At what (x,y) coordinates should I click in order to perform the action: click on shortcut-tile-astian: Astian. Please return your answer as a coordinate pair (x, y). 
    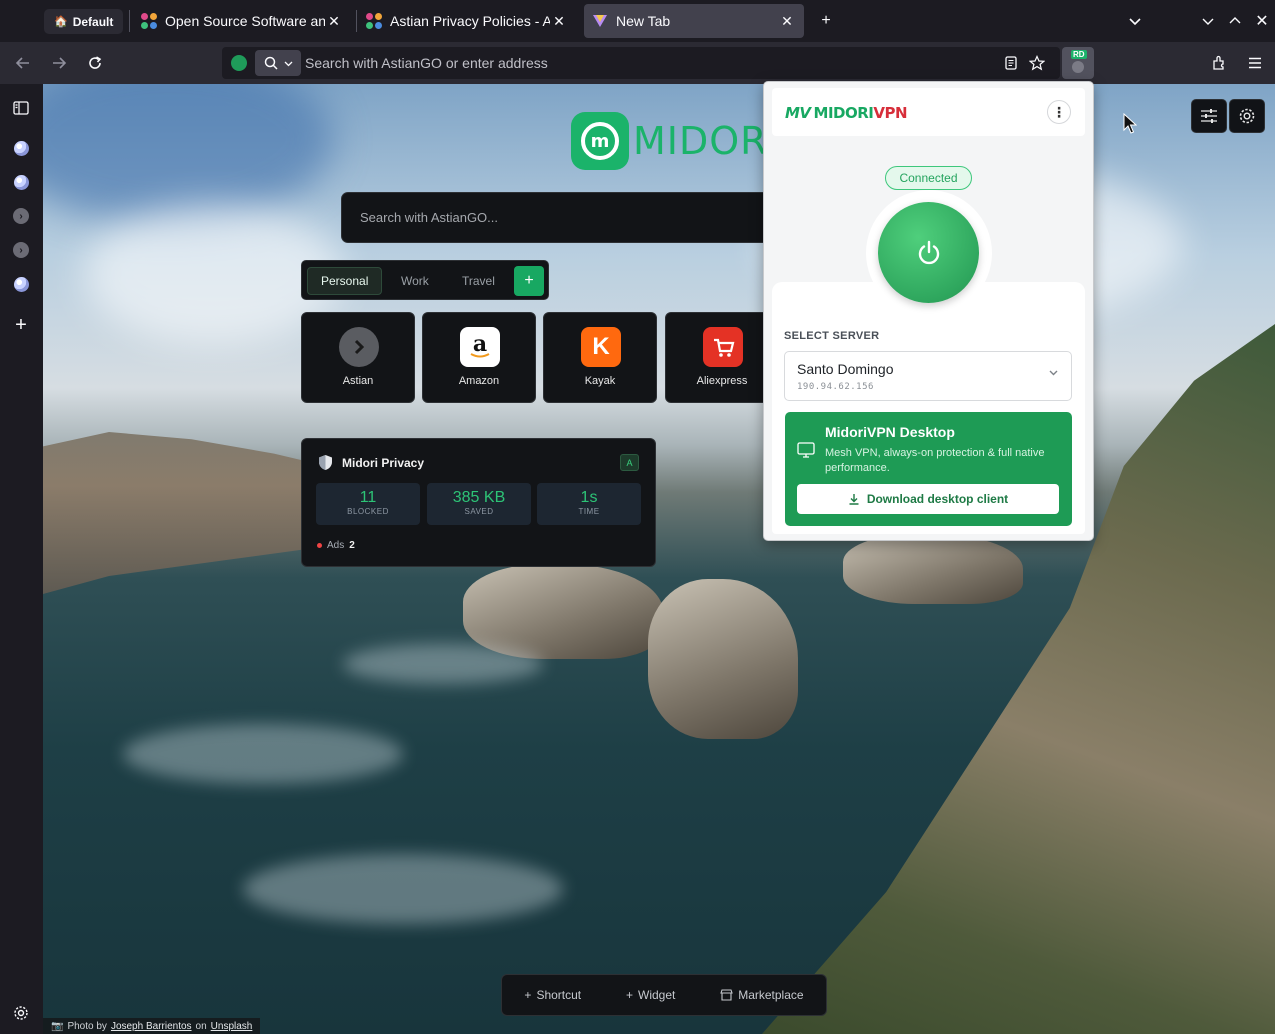
    Looking at the image, I should click on (358, 357).